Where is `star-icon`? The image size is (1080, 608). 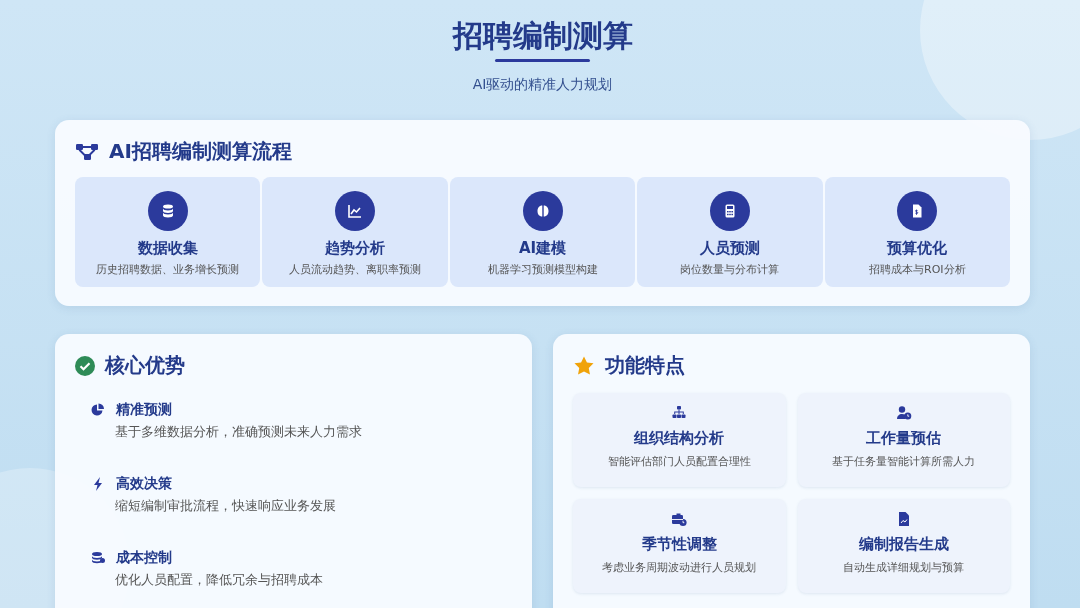 star-icon is located at coordinates (584, 365).